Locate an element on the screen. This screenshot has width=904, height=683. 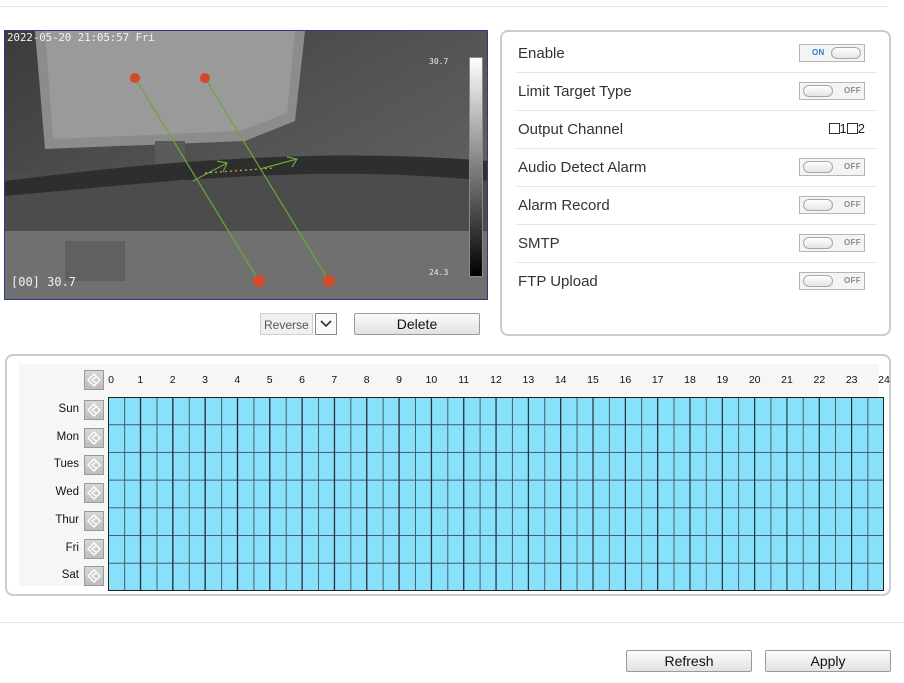
setting-label: Alarm Record is located at coordinates (564, 205).